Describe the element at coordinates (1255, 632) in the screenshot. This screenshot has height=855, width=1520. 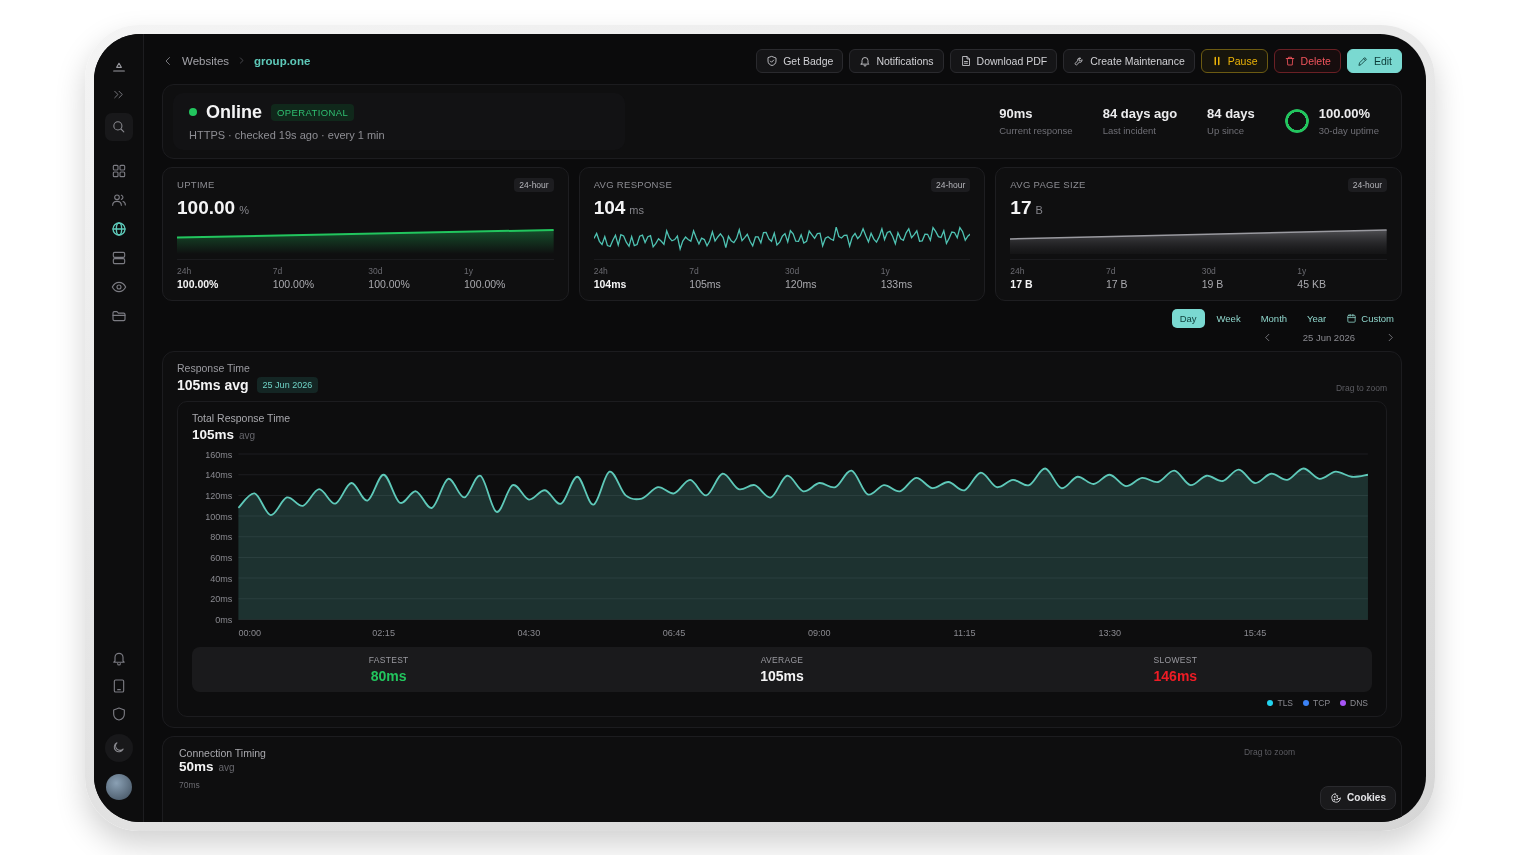
I see `axis-label: 15:45` at that location.